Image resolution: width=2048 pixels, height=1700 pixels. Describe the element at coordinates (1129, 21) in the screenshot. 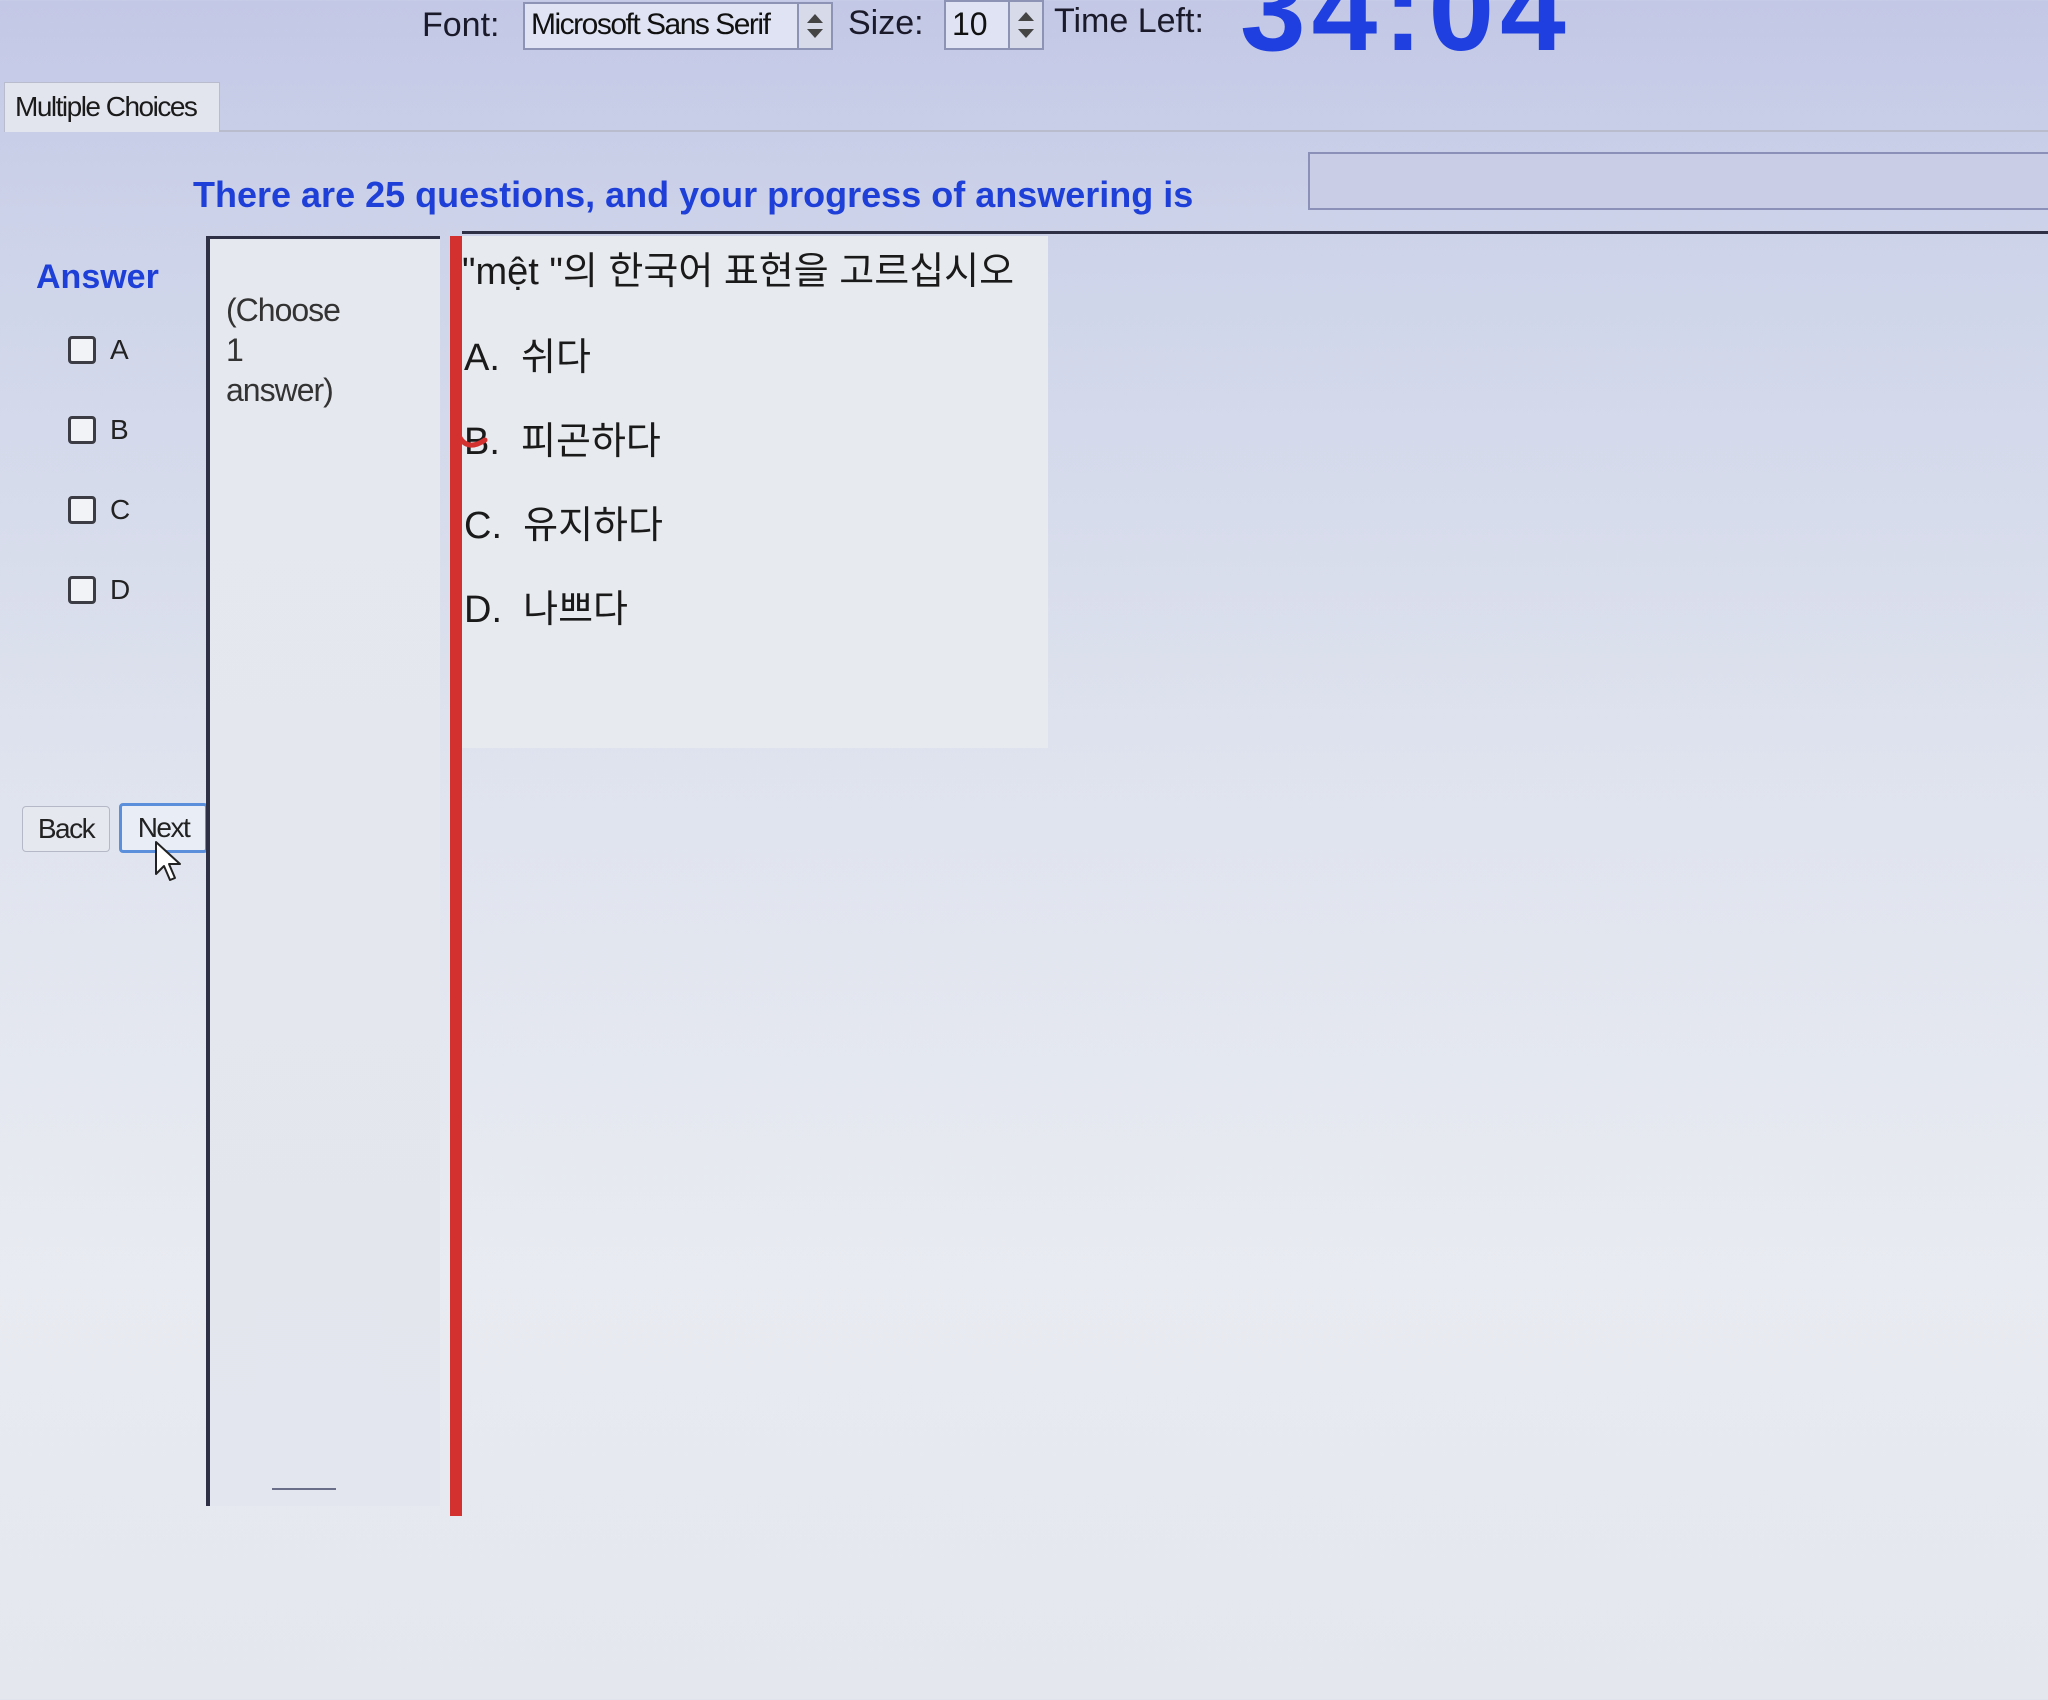

I see `time-left-label: Time Left:` at that location.